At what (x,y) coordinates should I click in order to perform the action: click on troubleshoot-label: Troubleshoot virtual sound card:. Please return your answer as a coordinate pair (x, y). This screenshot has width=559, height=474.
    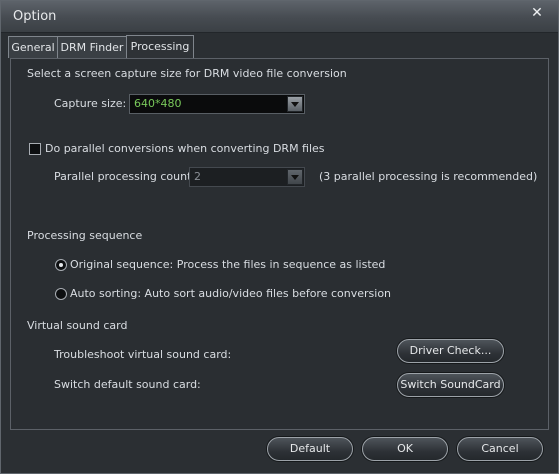
    Looking at the image, I should click on (143, 354).